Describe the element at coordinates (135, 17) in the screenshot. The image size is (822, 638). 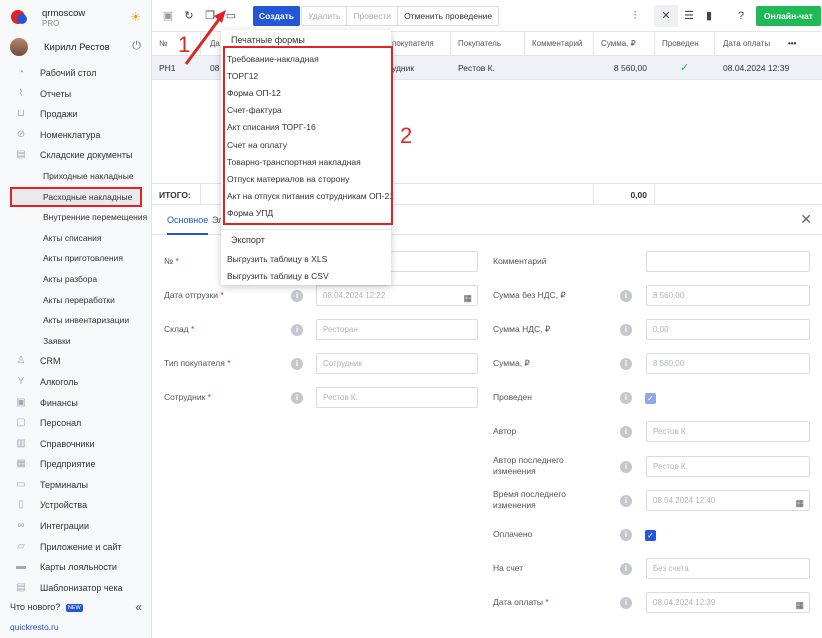
I see `theme-sun-icon: ☀` at that location.